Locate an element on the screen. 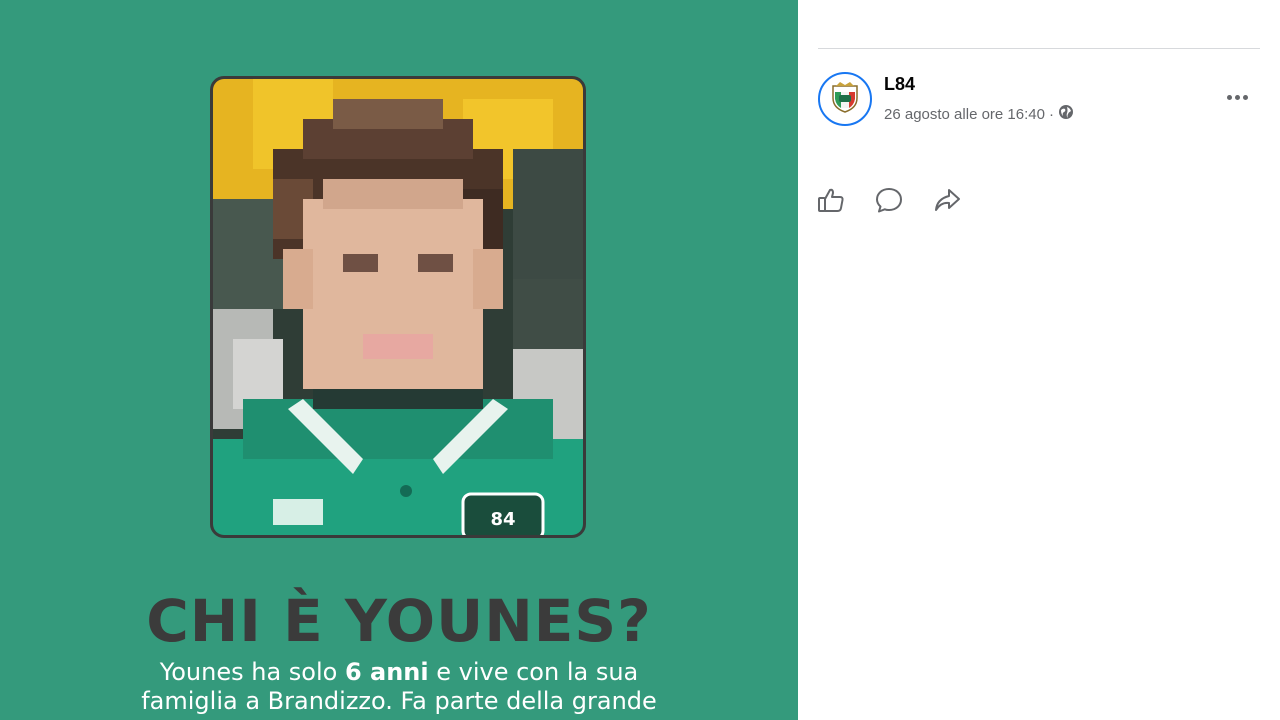  caption-line-1: Younes ha solo 6 anni e vive con la sua is located at coordinates (399, 672).